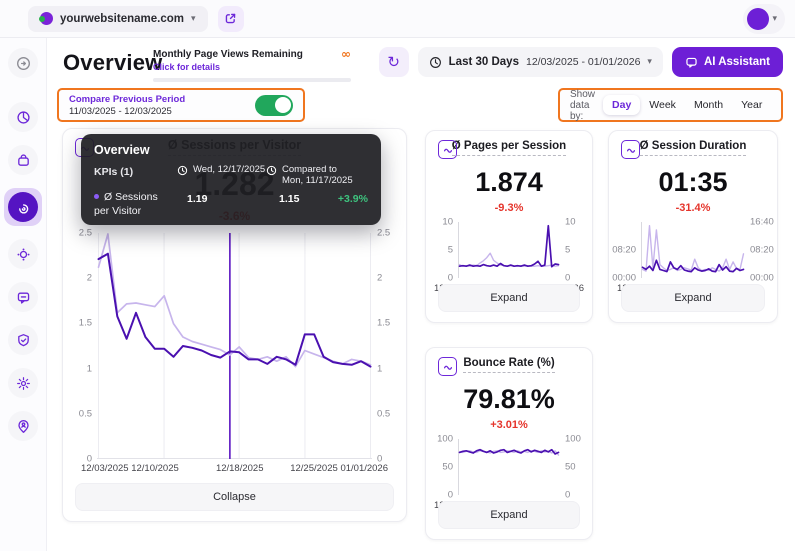 This screenshot has width=795, height=551. I want to click on open-website-button, so click(230, 18).